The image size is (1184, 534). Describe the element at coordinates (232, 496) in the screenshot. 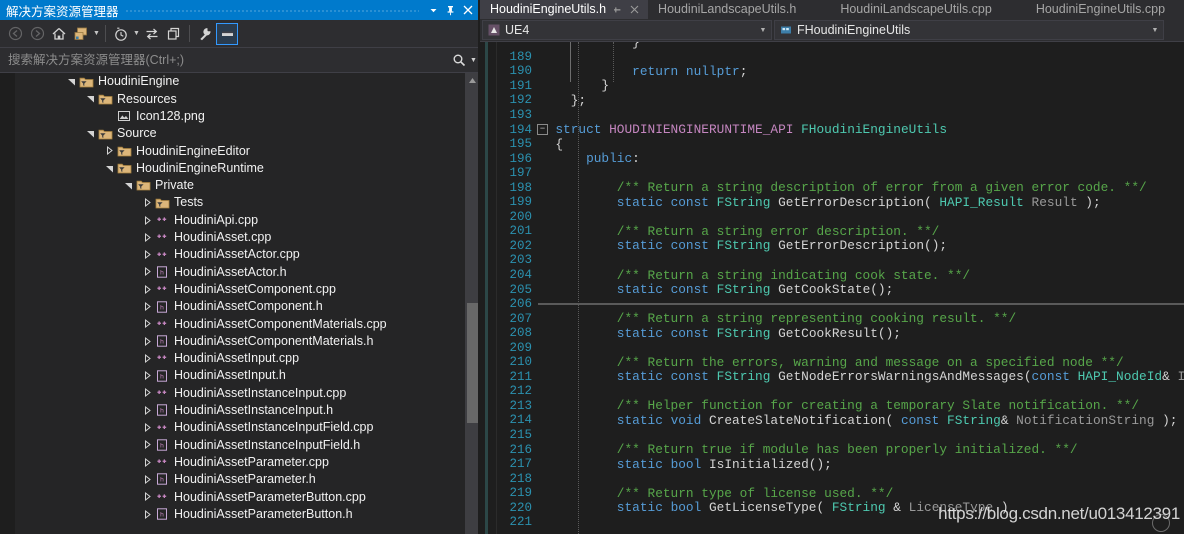

I see `tree-item: HoudiniAssetParameterButton.cpp` at that location.